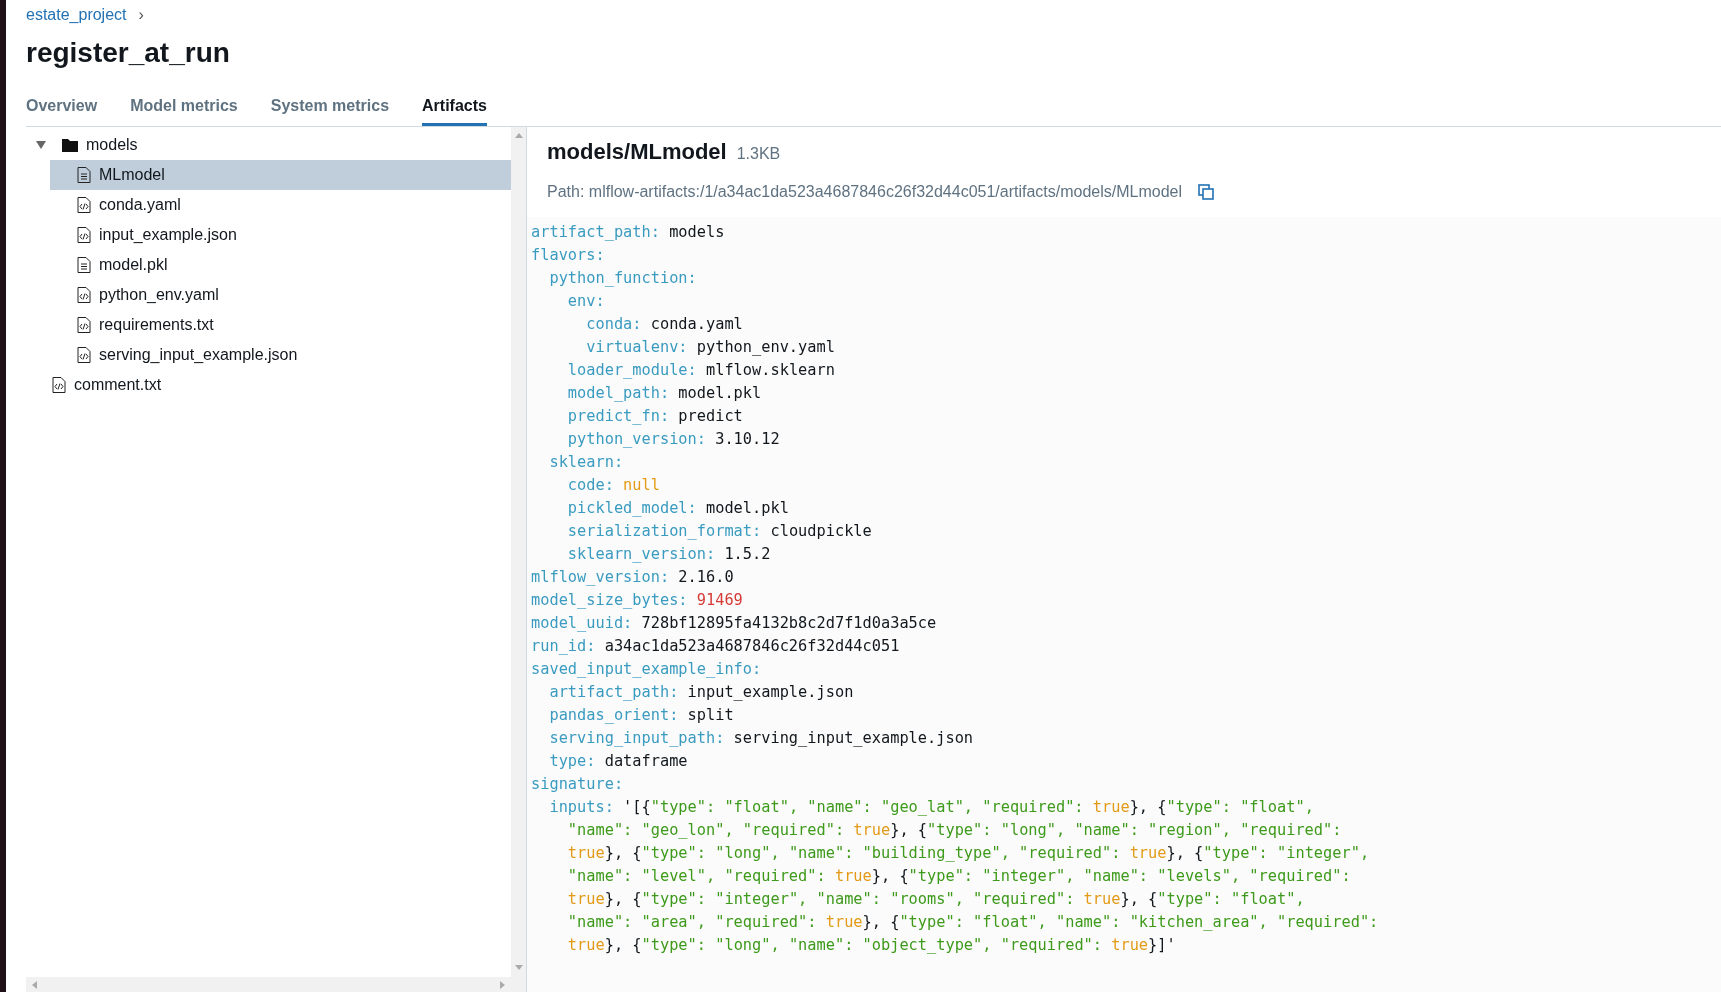 The height and width of the screenshot is (992, 1721). What do you see at coordinates (719, 531) in the screenshot?
I see `code-line: serialization_format: cloudpickle` at bounding box center [719, 531].